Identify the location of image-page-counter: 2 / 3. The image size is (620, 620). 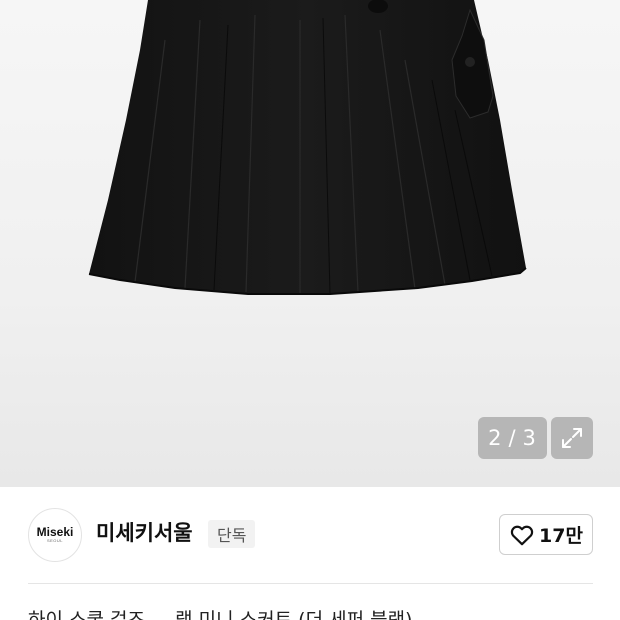
(512, 438).